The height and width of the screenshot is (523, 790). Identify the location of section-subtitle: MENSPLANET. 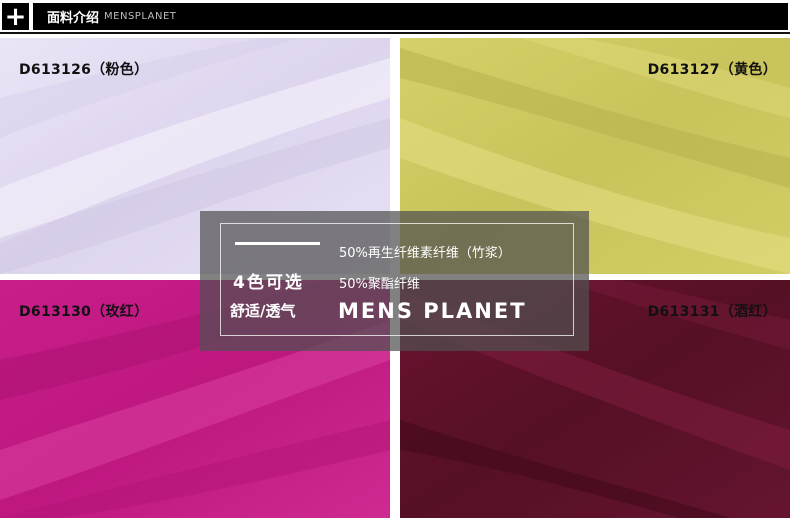
(140, 16).